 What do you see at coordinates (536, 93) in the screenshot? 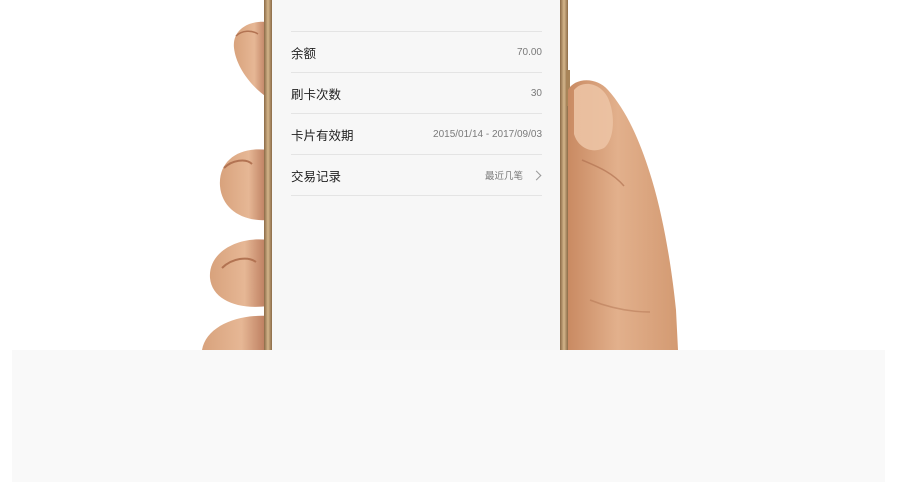
I see `swipe-count-value: 30` at bounding box center [536, 93].